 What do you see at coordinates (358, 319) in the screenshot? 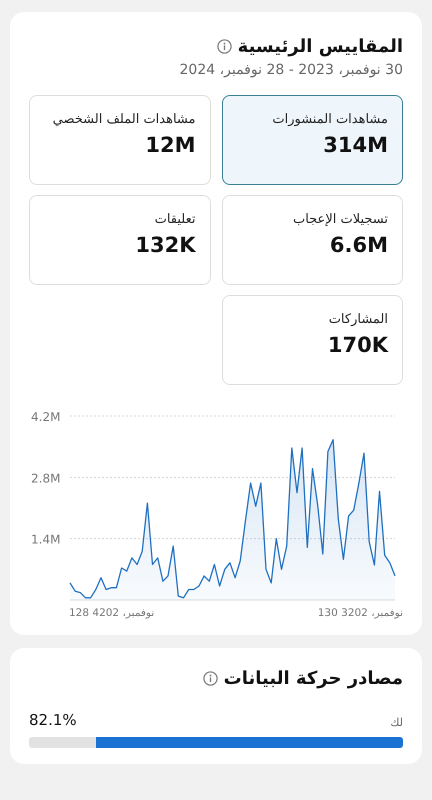
I see `metric-label: المشاركات` at bounding box center [358, 319].